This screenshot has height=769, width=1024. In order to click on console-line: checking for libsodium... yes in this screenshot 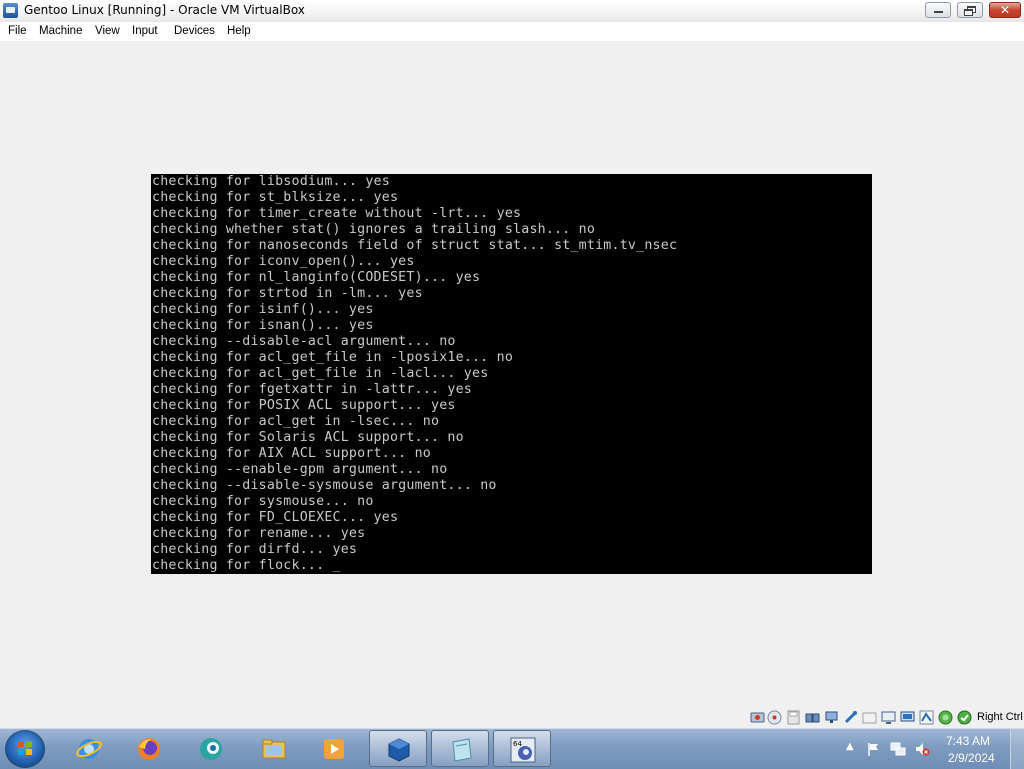, I will do `click(271, 181)`.